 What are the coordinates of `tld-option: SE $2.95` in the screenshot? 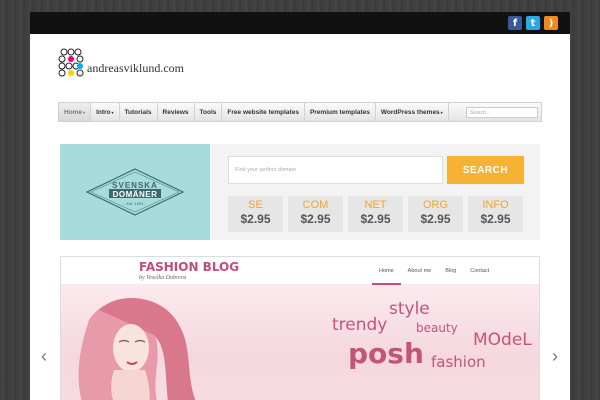 It's located at (255, 214).